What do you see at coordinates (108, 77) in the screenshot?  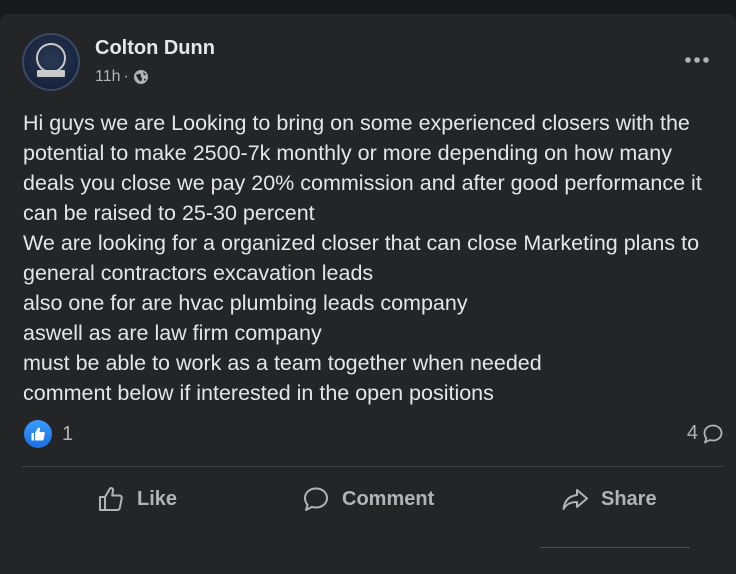 I see `post-time: 11h` at bounding box center [108, 77].